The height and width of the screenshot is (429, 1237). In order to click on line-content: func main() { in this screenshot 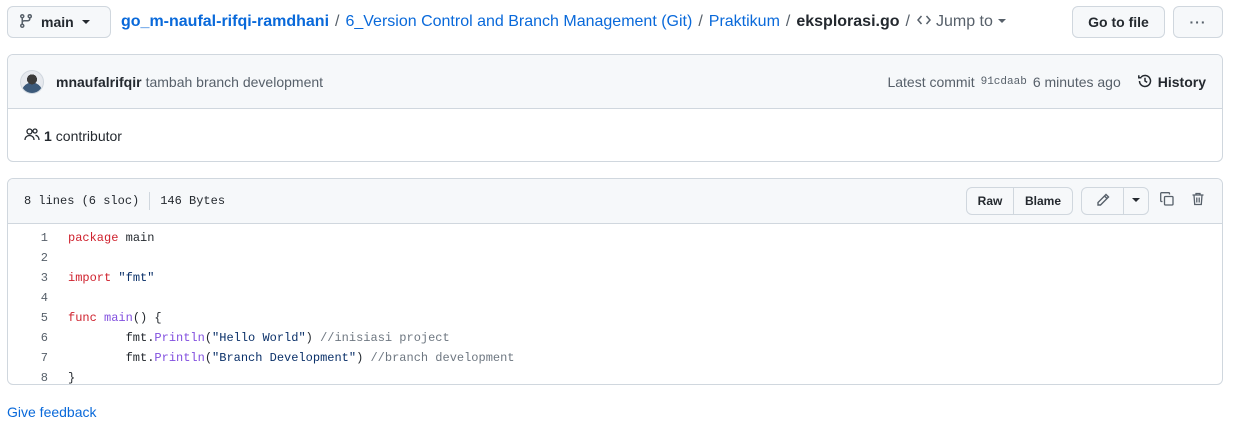, I will do `click(105, 318)`.